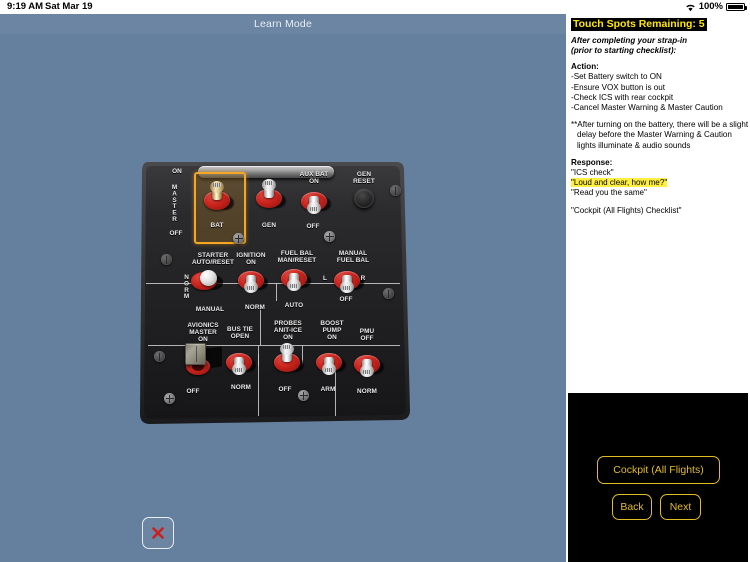  Describe the element at coordinates (331, 361) in the screenshot. I see `boost-pump-switch` at that location.